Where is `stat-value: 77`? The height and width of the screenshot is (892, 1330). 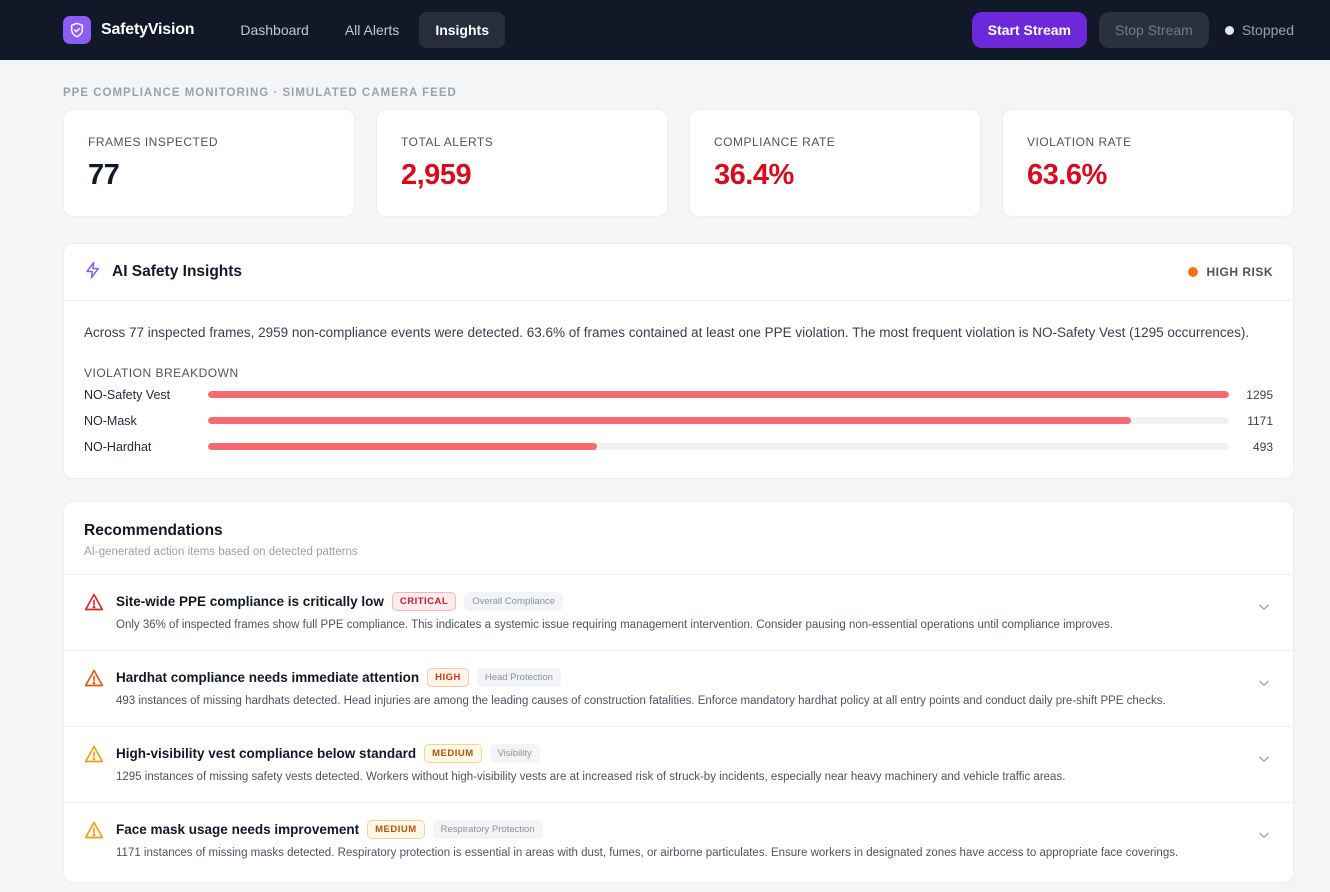 stat-value: 77 is located at coordinates (104, 175).